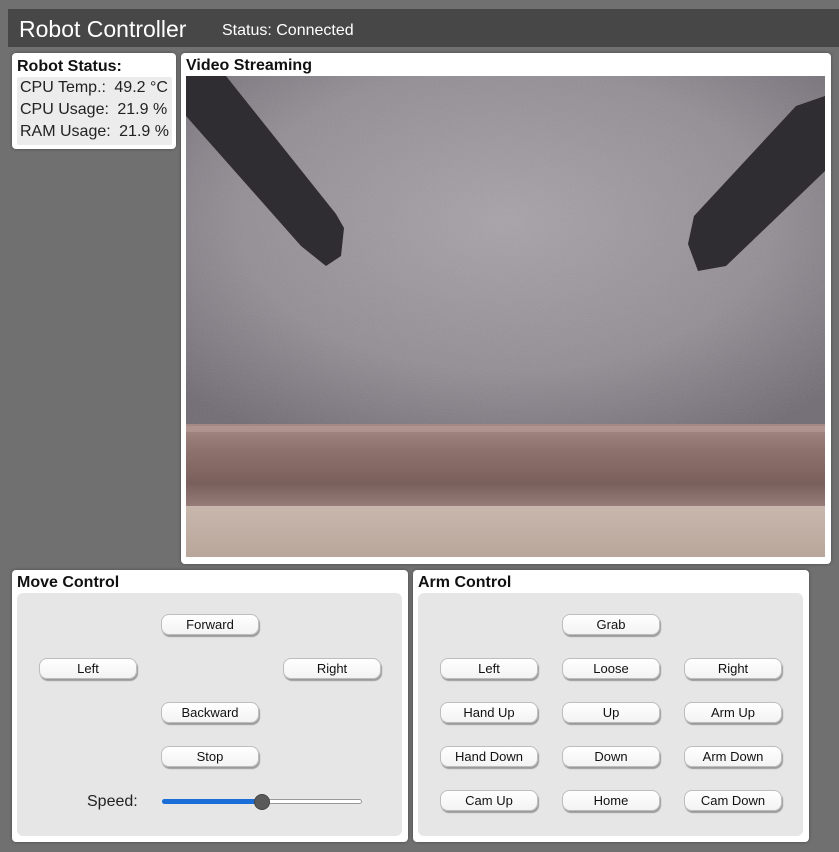 The image size is (839, 852). I want to click on cpu-usage-row: CPU Usage: 21.9 %, so click(93, 110).